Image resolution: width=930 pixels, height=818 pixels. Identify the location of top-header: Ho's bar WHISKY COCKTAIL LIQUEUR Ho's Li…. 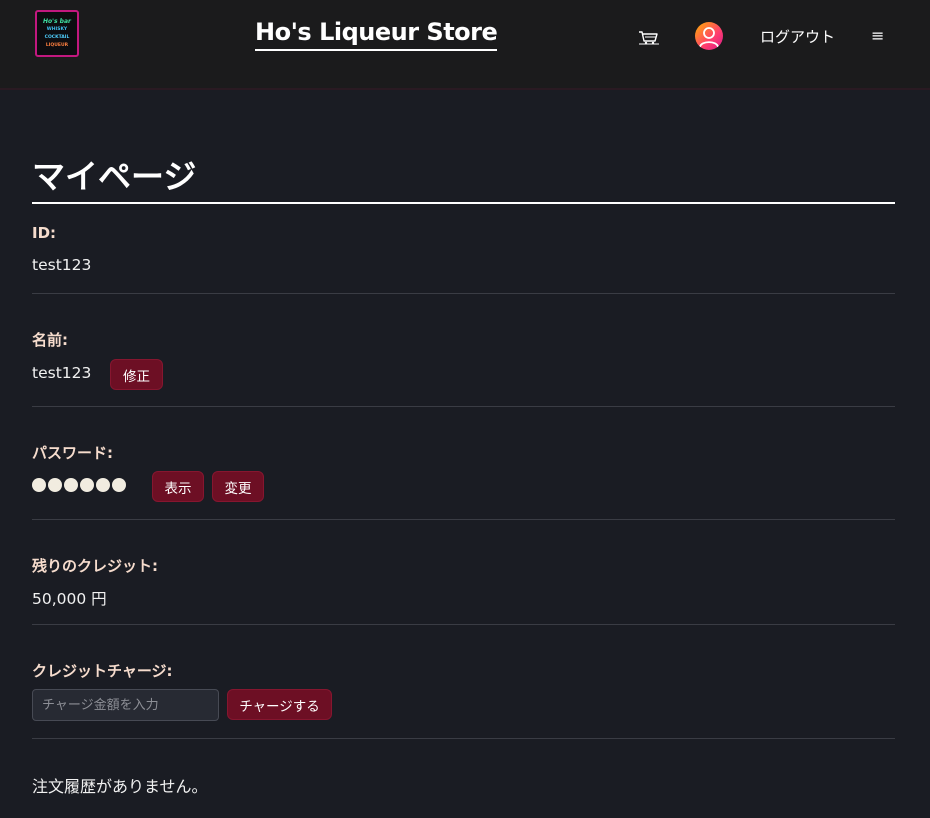
(465, 45).